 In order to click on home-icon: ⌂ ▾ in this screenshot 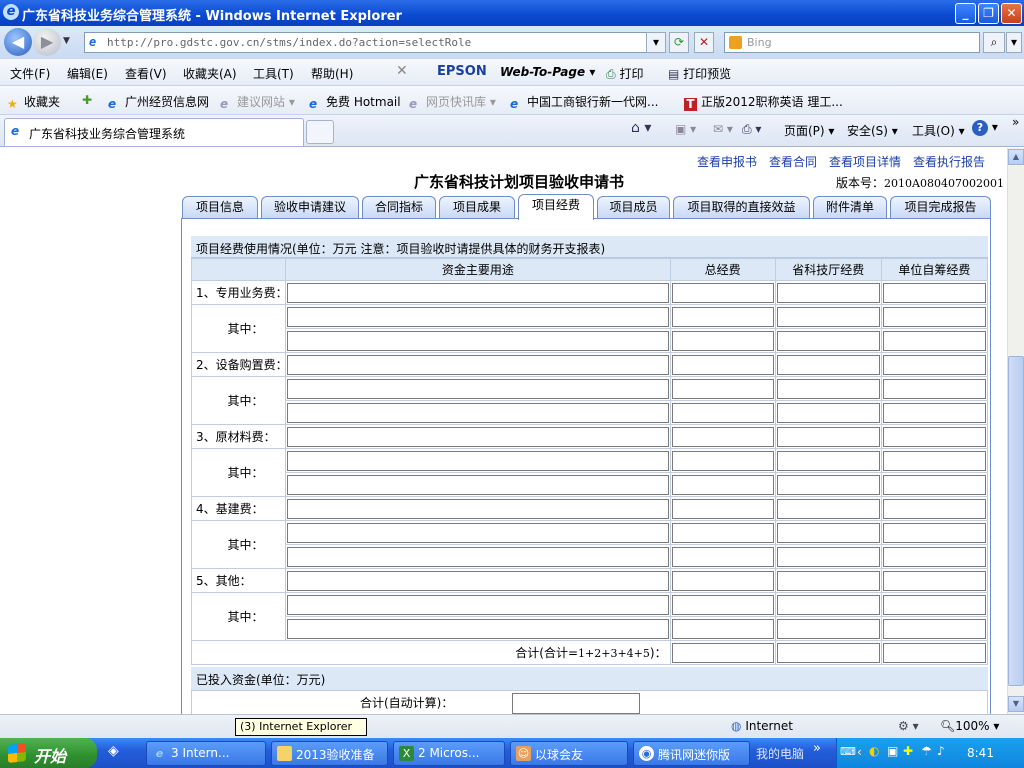, I will do `click(641, 128)`.